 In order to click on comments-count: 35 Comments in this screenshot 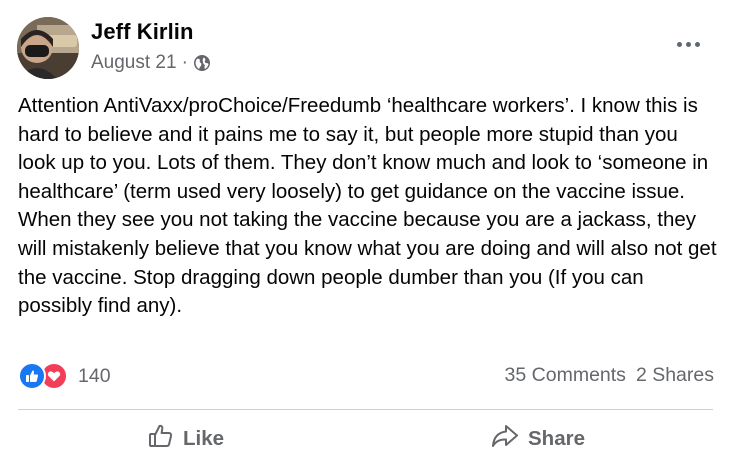, I will do `click(565, 375)`.